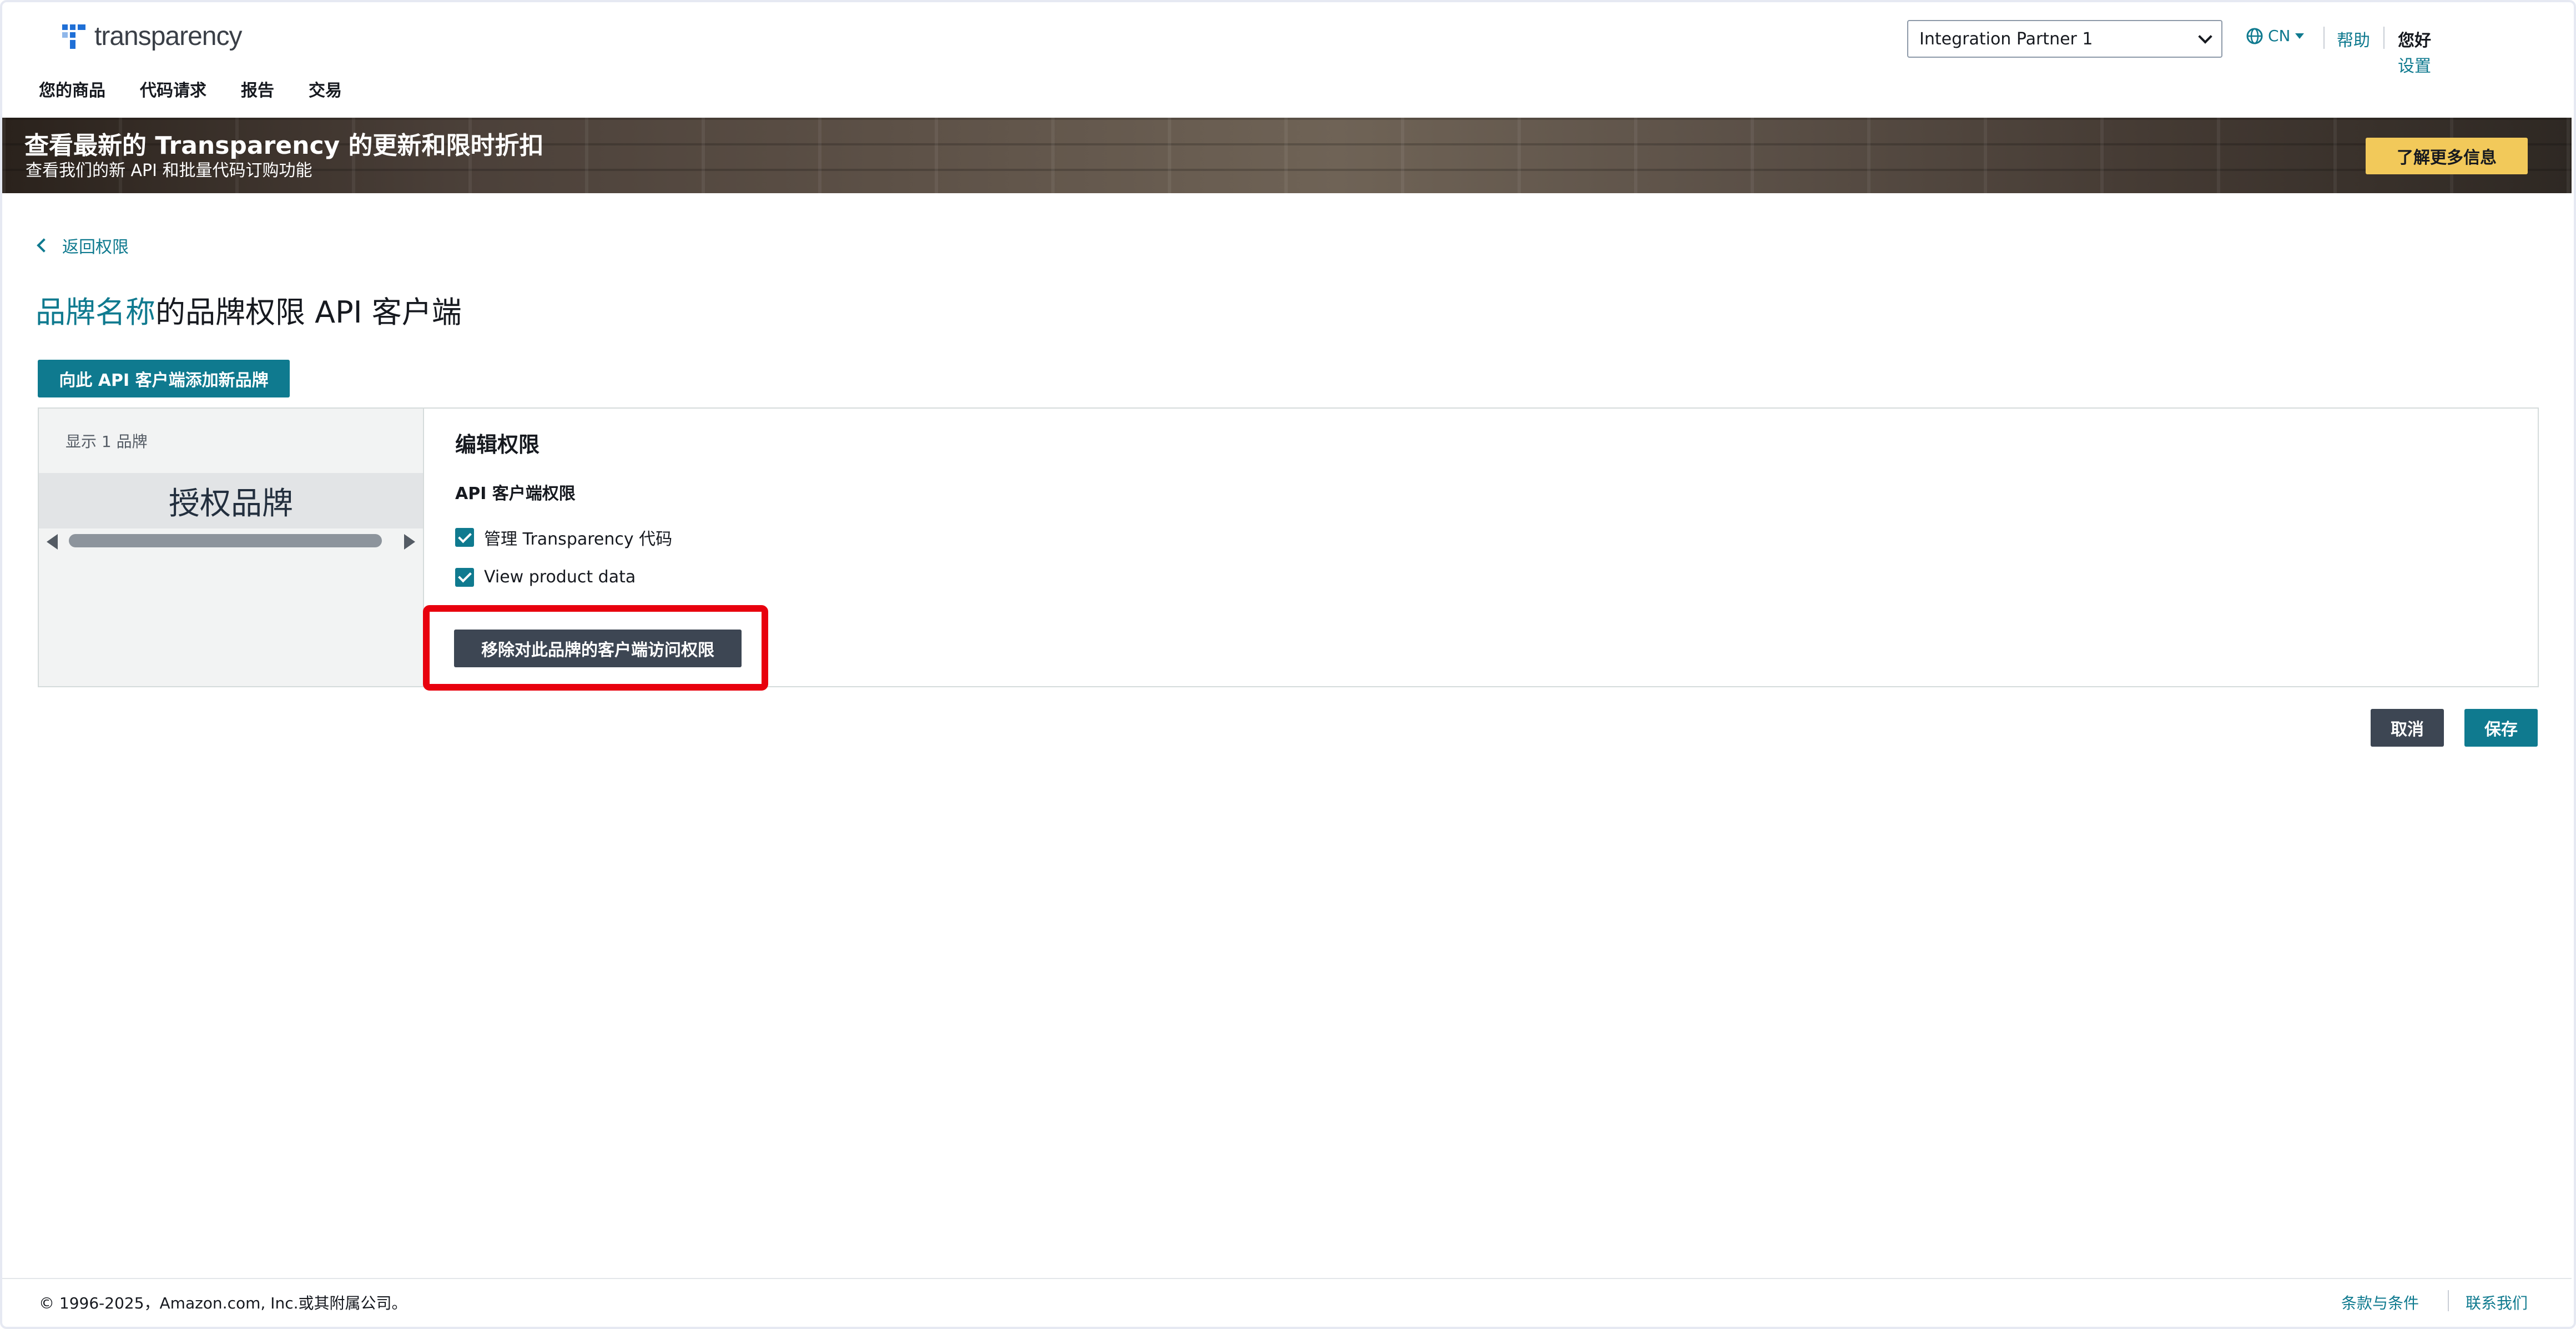 The image size is (2576, 1329). What do you see at coordinates (598, 648) in the screenshot?
I see `remove-brand-access-button: 移除对此品牌的客户端访问权限` at bounding box center [598, 648].